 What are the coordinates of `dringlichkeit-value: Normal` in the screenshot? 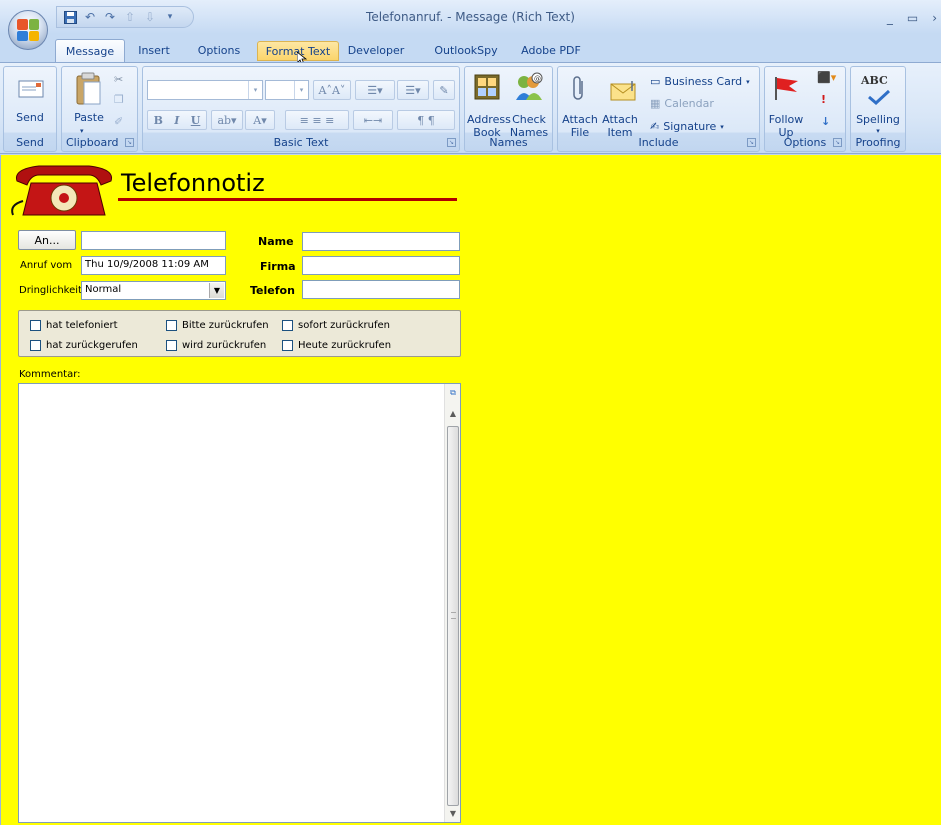 It's located at (103, 289).